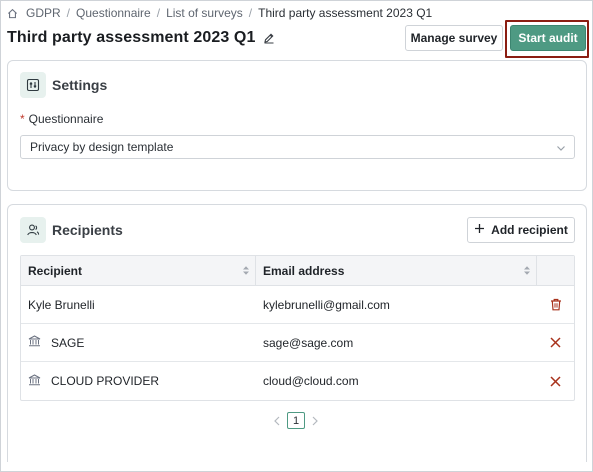 The height and width of the screenshot is (472, 593). Describe the element at coordinates (22, 119) in the screenshot. I see `required-marker: *` at that location.